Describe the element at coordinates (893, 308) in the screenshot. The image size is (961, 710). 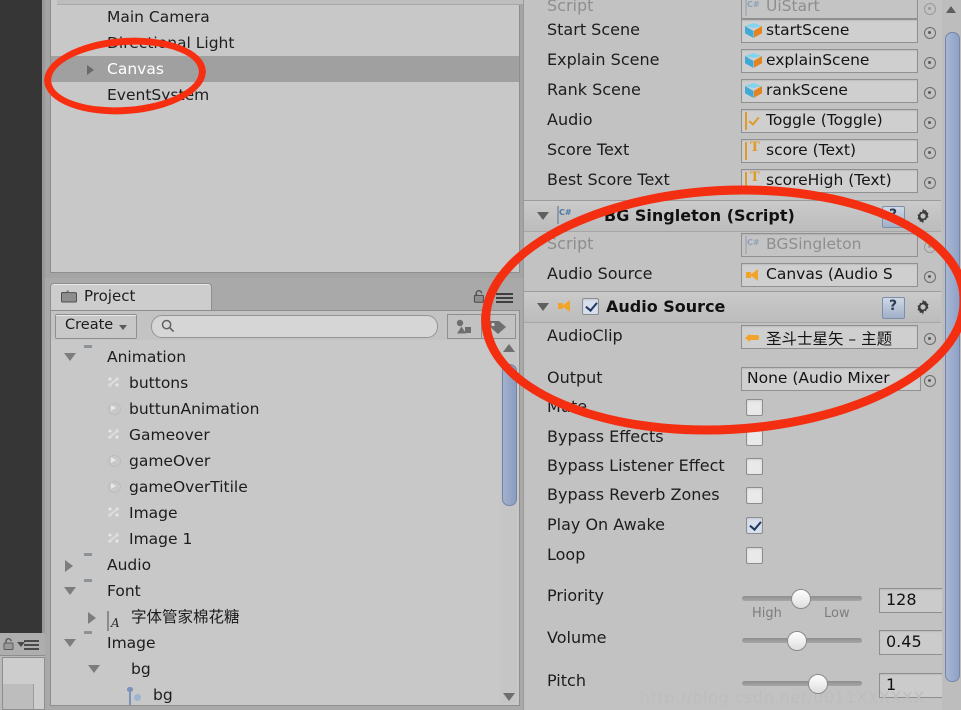
I see `help-button` at that location.